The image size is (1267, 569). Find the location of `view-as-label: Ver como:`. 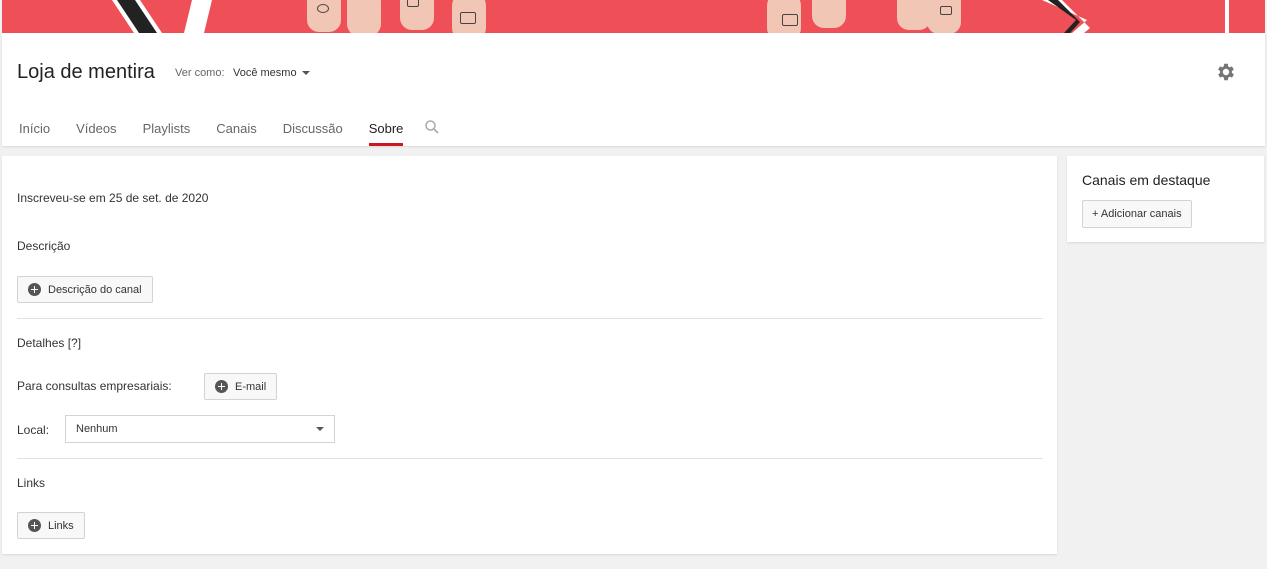

view-as-label: Ver como: is located at coordinates (200, 73).